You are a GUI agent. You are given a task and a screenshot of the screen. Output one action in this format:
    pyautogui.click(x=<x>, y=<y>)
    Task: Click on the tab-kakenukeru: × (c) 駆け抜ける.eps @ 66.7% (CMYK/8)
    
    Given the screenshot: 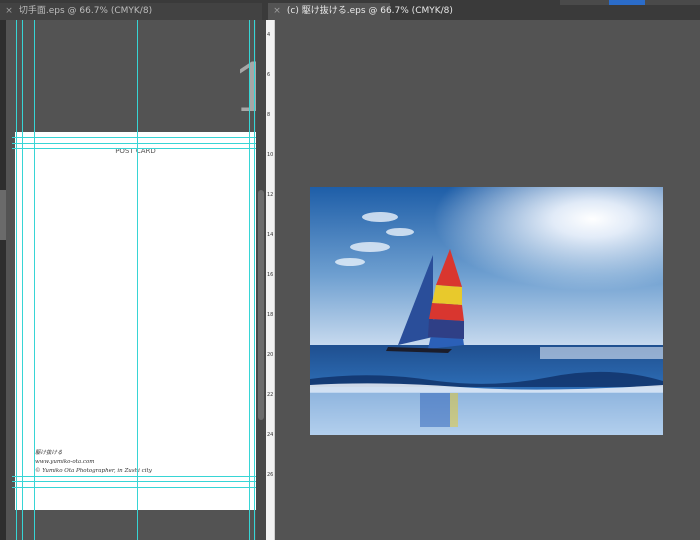 What is the action you would take?
    pyautogui.click(x=360, y=11)
    